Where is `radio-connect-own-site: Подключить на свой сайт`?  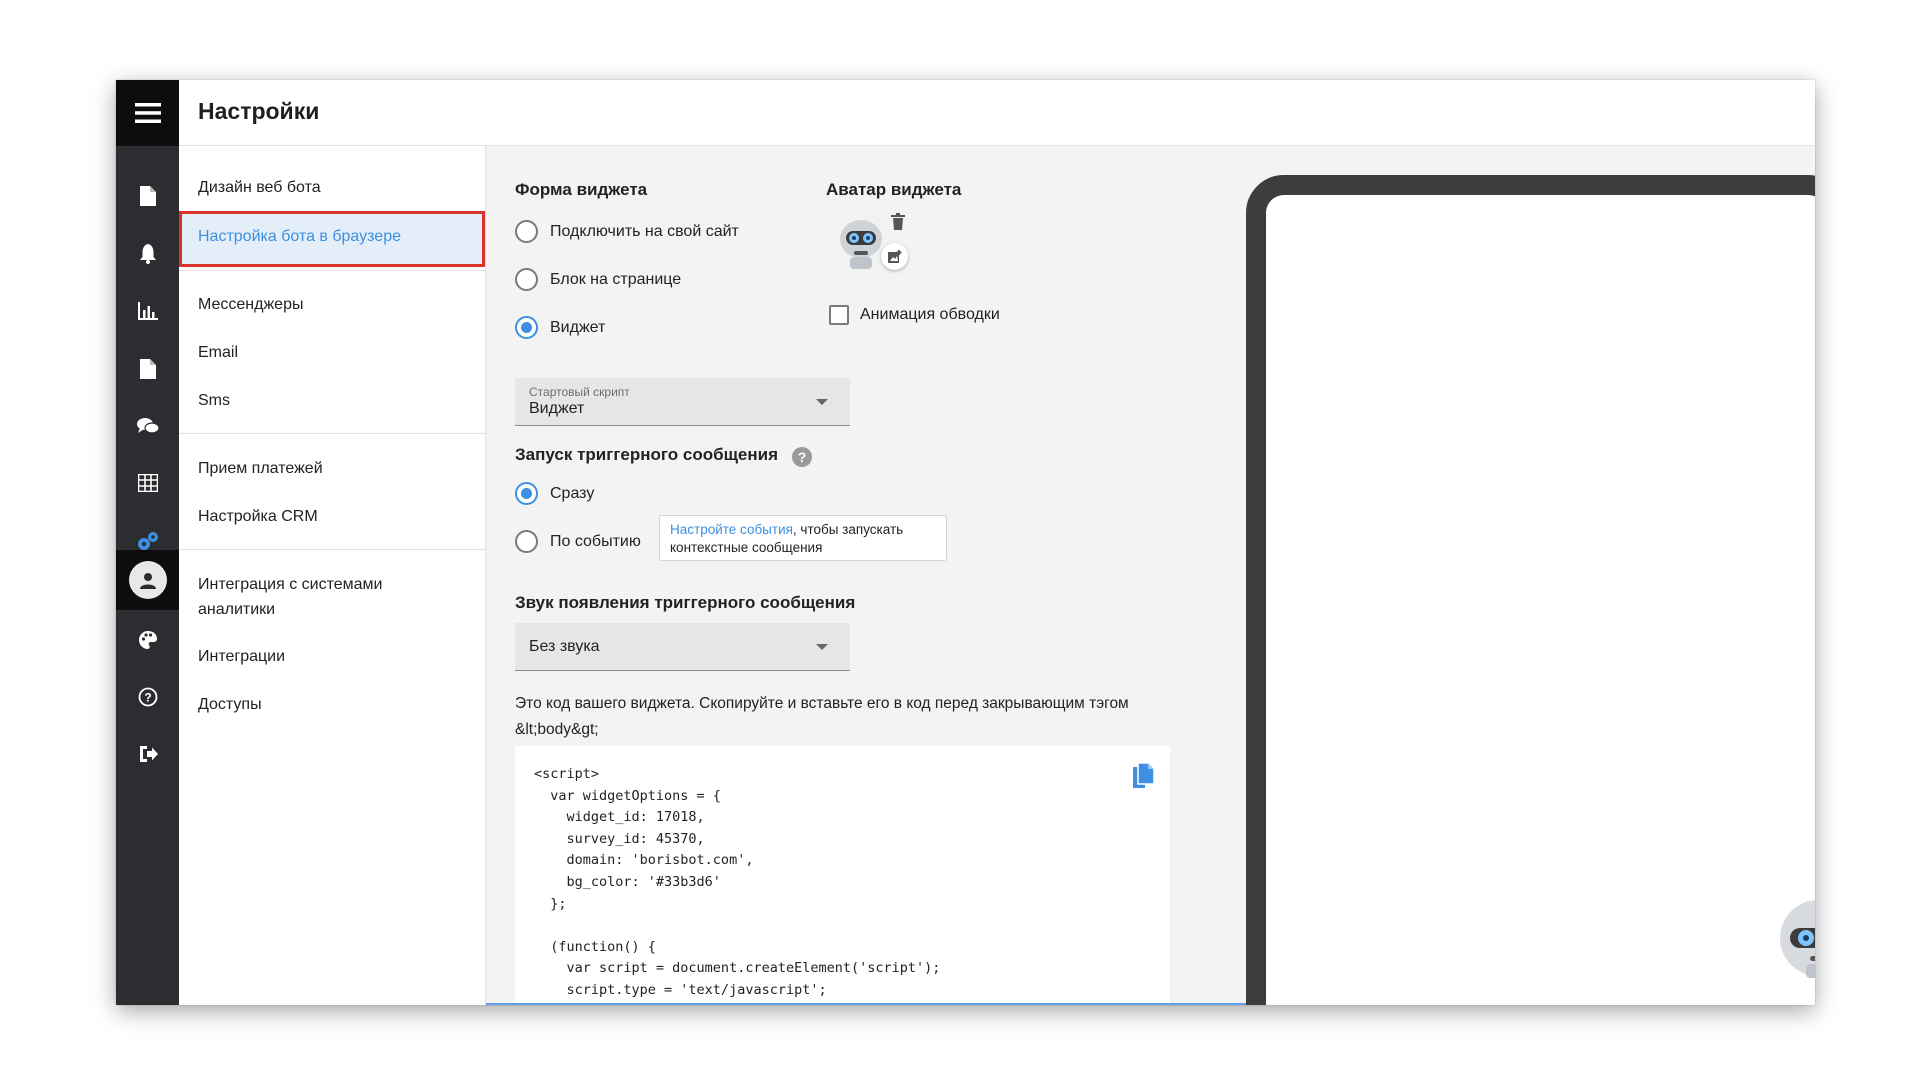
radio-connect-own-site: Подключить на свой сайт is located at coordinates (627, 231).